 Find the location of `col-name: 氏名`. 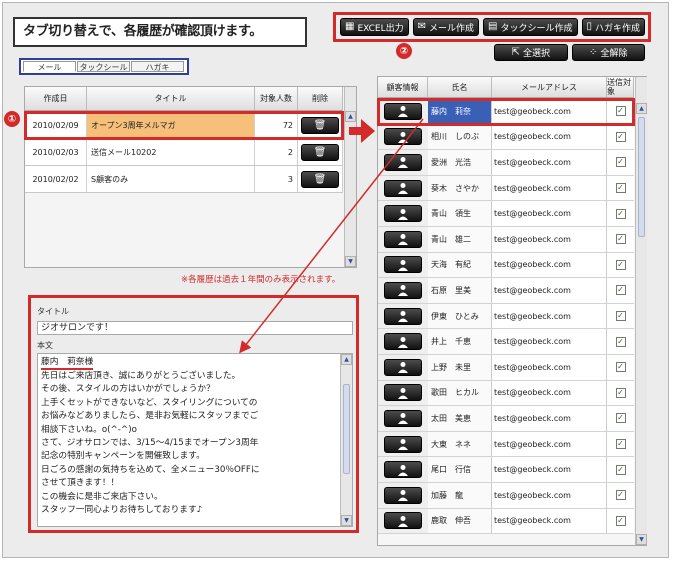

col-name: 氏名 is located at coordinates (460, 87).